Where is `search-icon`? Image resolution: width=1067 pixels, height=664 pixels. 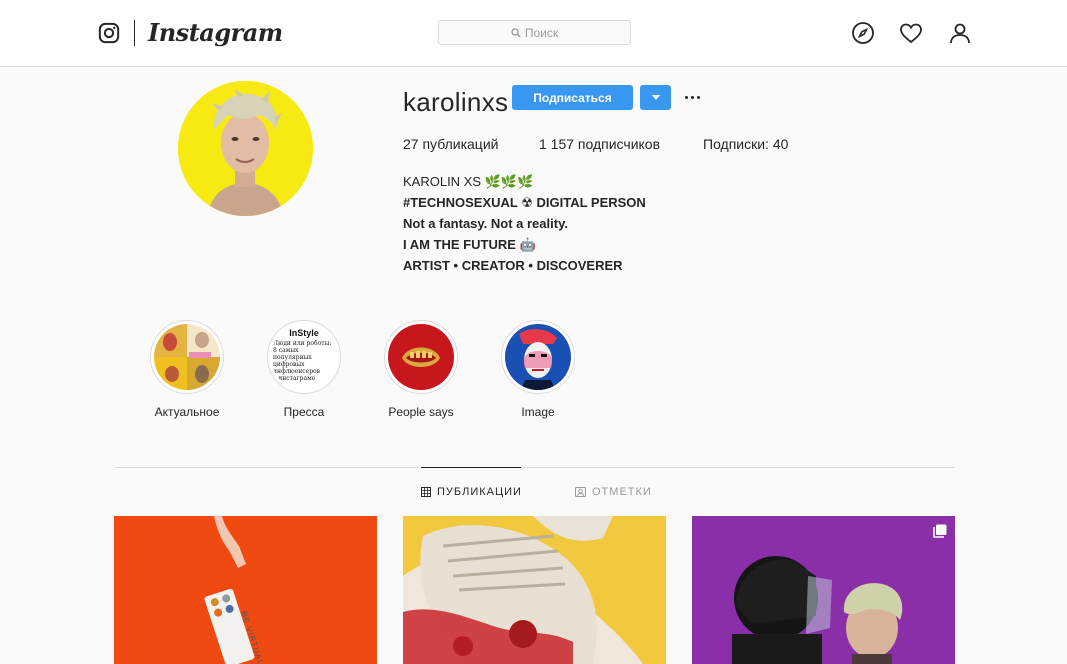
search-icon is located at coordinates (516, 32).